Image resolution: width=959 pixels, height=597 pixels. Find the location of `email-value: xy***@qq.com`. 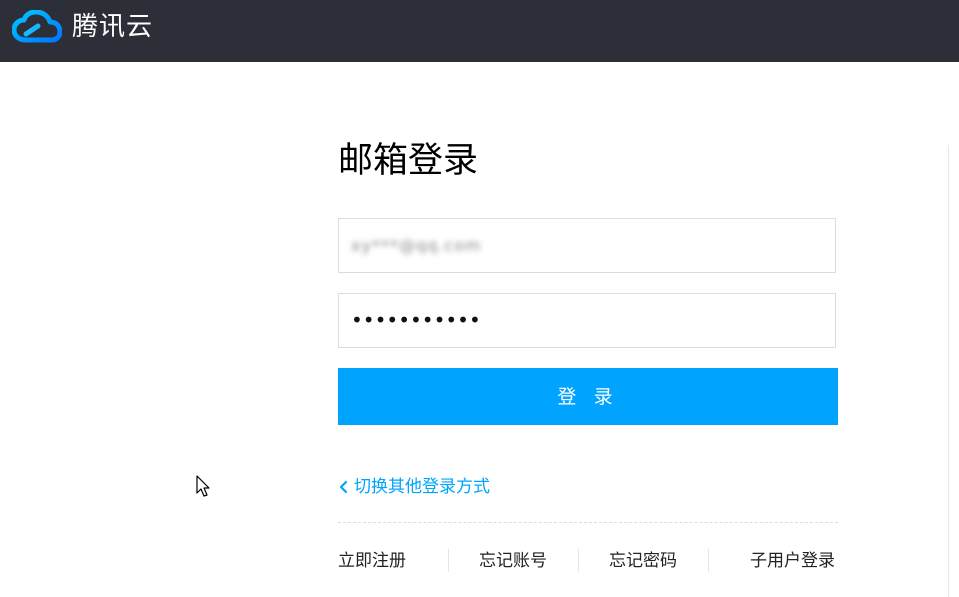

email-value: xy***@qq.com is located at coordinates (416, 245).